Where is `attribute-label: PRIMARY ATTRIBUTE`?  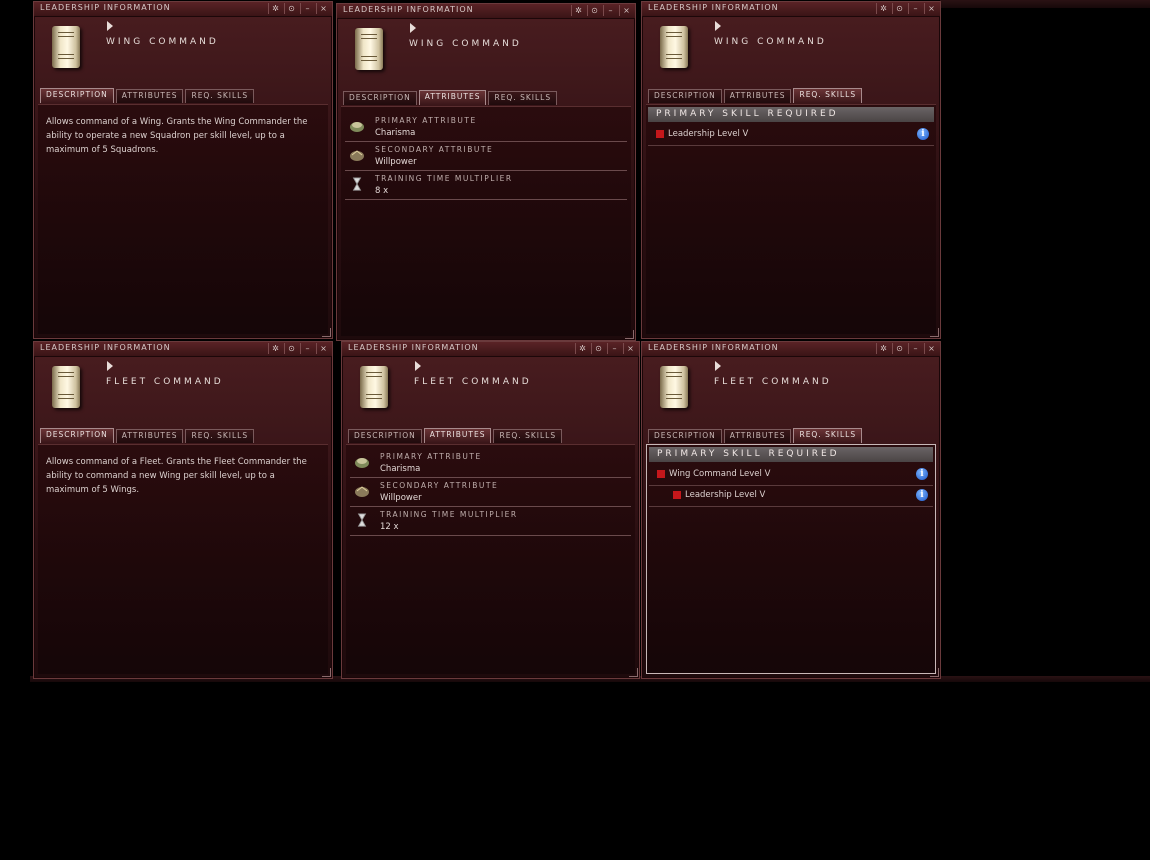
attribute-label: PRIMARY ATTRIBUTE is located at coordinates (431, 456).